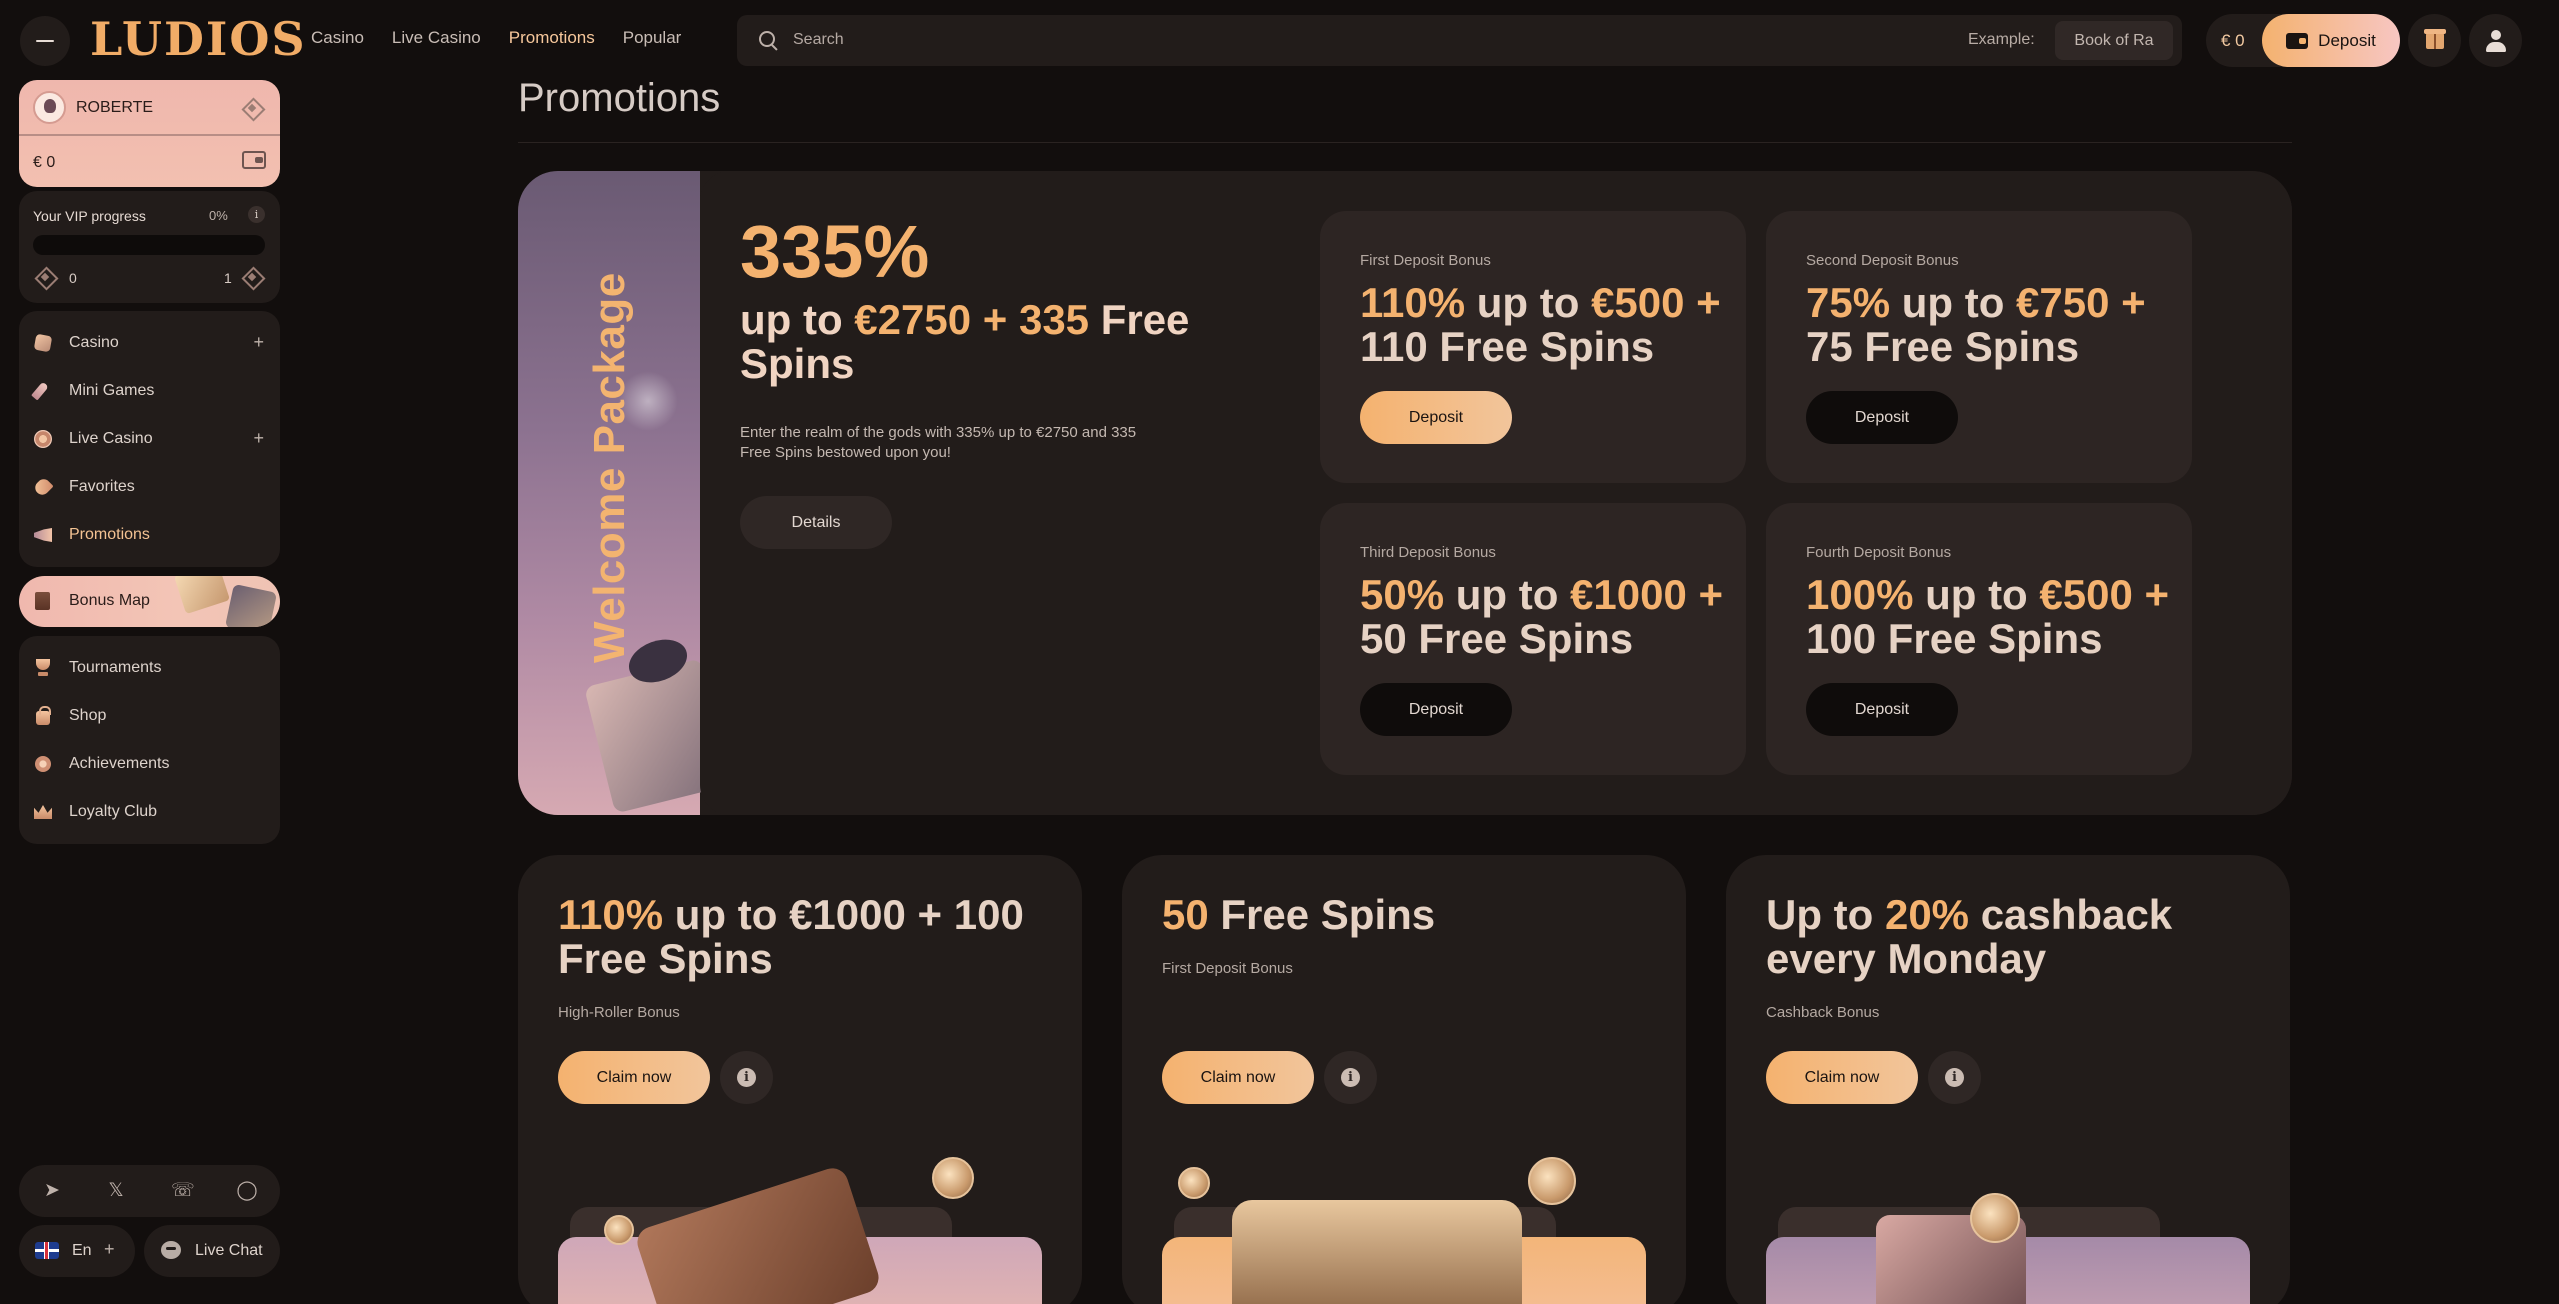 This screenshot has height=1304, width=2559. Describe the element at coordinates (1879, 552) in the screenshot. I see `bonus-label: Fourth Deposit Bonus` at that location.